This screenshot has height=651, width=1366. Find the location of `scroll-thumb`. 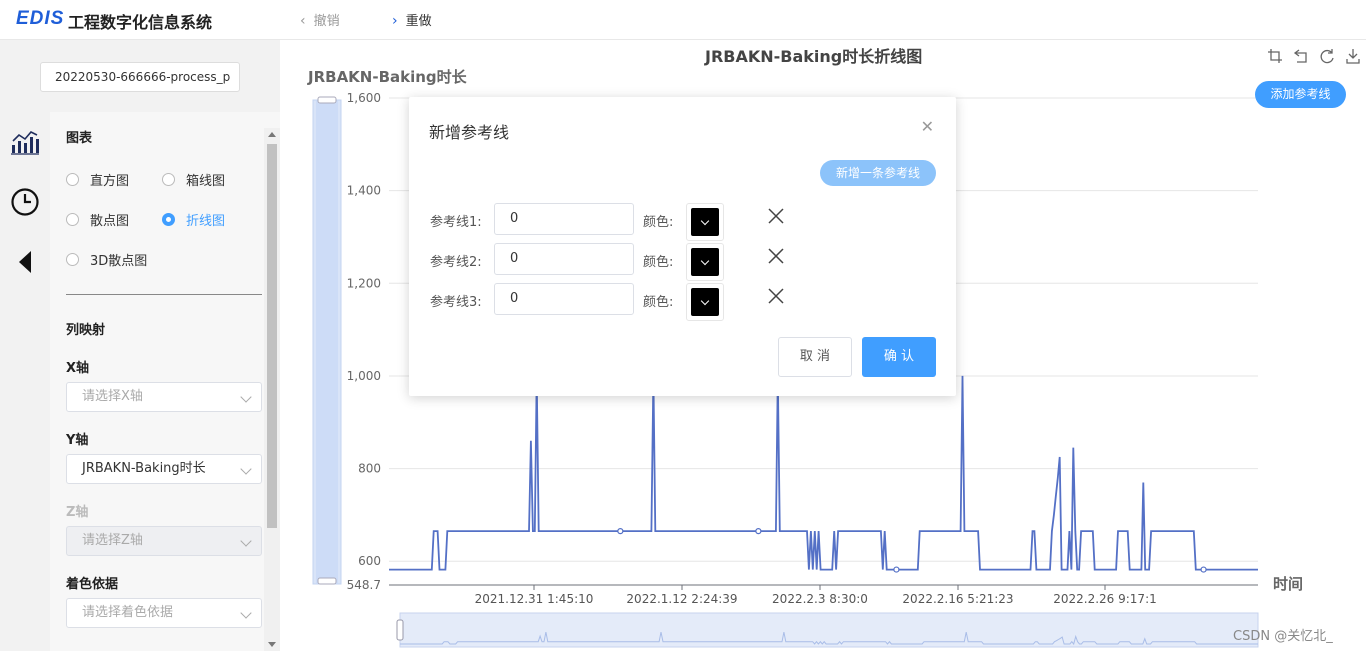

scroll-thumb is located at coordinates (272, 336).